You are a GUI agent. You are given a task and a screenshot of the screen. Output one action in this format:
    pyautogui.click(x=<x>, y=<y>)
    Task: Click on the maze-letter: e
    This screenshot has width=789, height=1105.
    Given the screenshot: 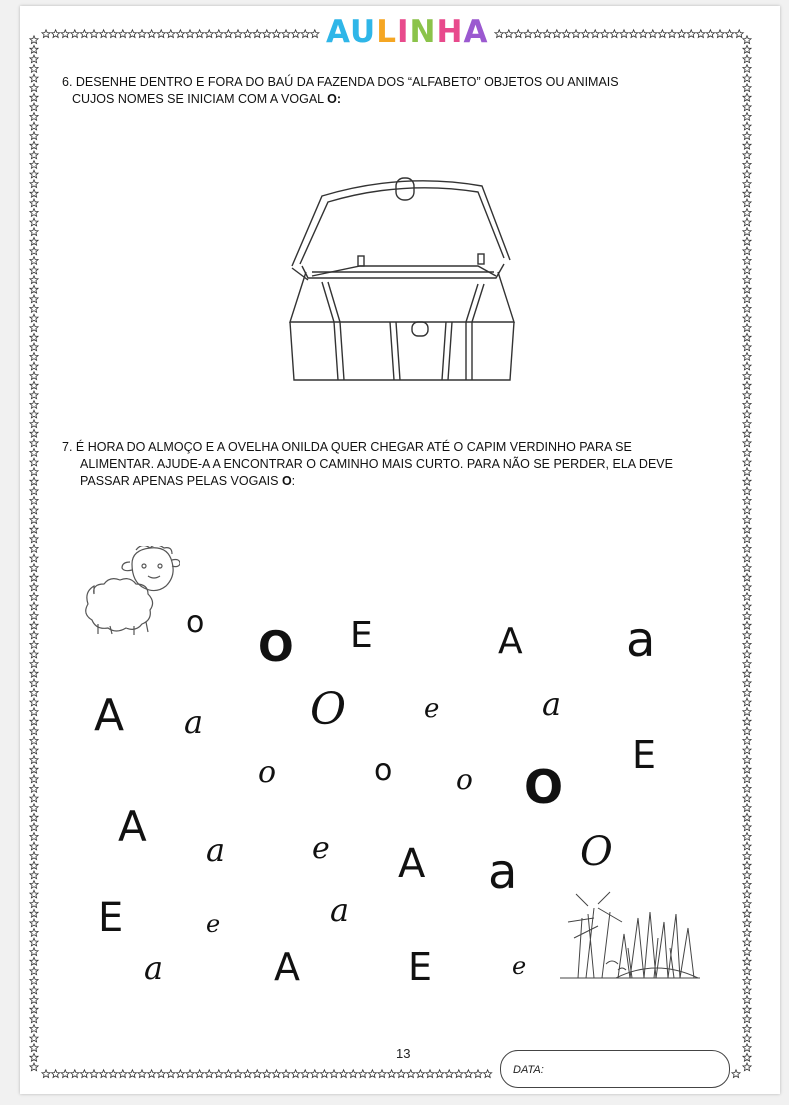 What is the action you would take?
    pyautogui.click(x=213, y=924)
    